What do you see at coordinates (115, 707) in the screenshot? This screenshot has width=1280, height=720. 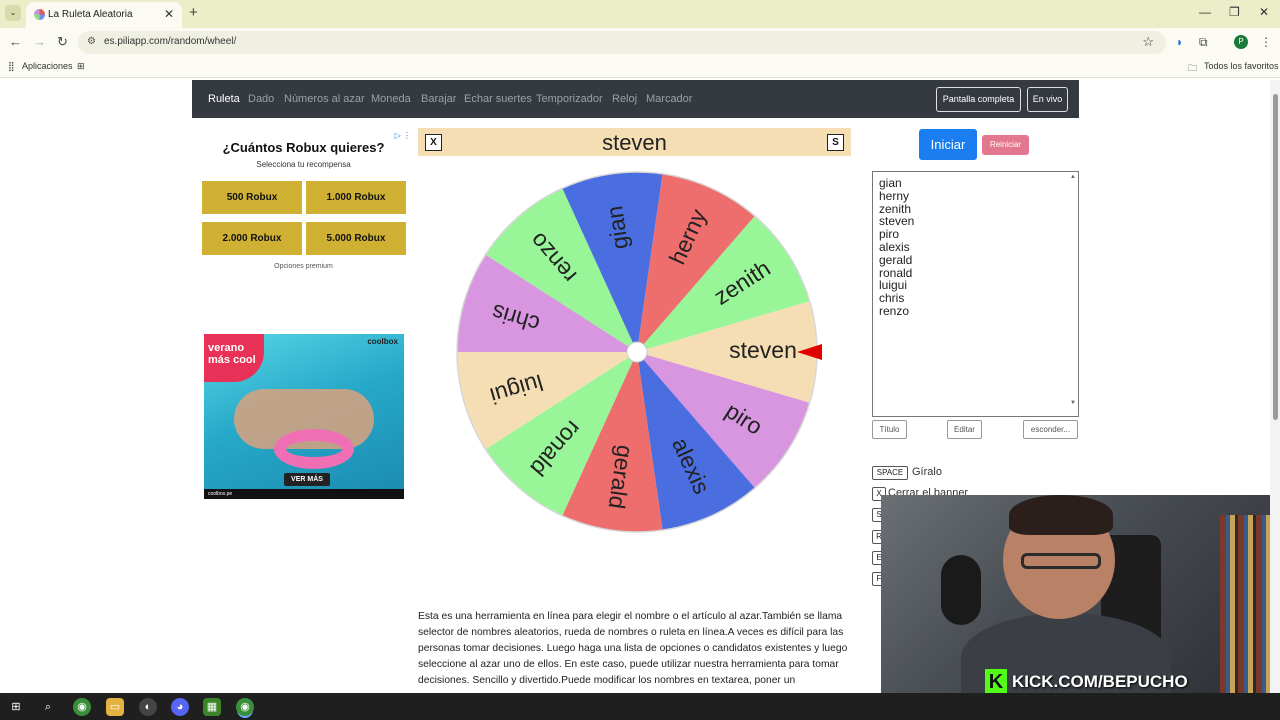 I see `file-explorer-icon: ▭` at bounding box center [115, 707].